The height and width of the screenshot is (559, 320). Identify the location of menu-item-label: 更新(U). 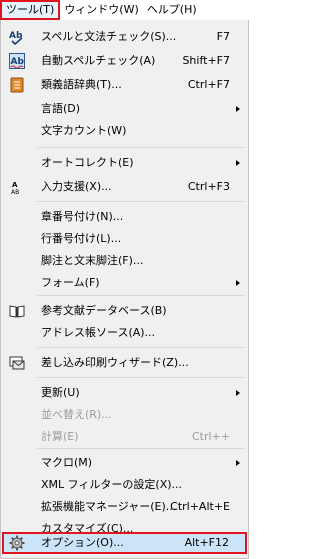
(60, 392).